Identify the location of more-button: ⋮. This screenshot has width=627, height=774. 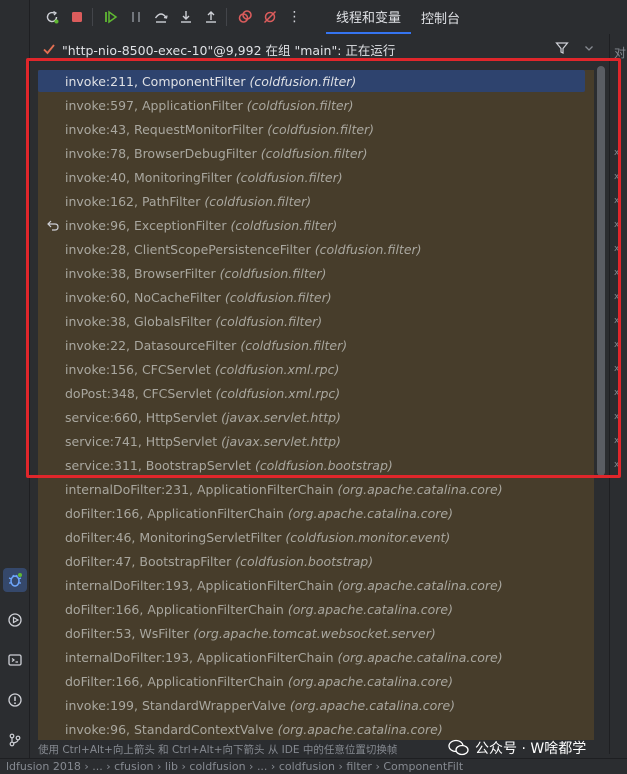
(294, 17).